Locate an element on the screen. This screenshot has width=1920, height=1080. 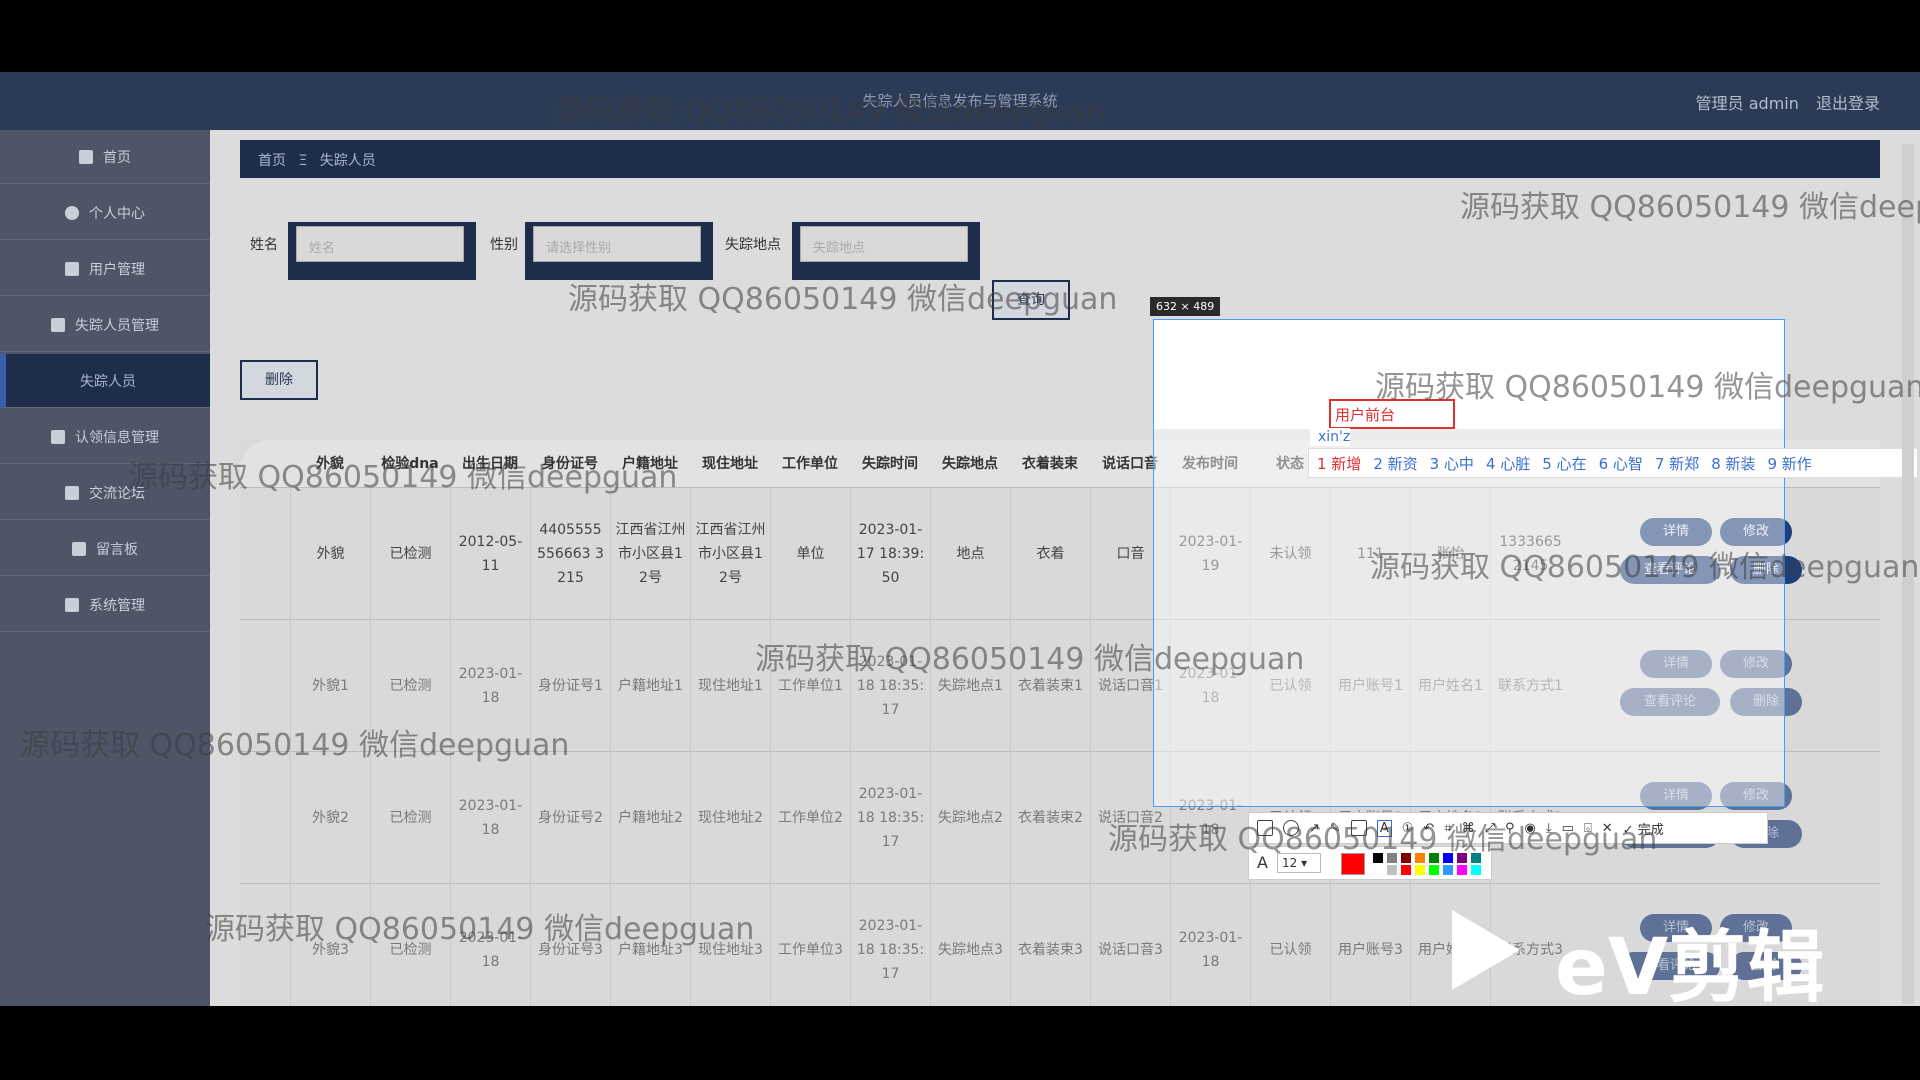
admin-info: 管理员 admin 退出登录 is located at coordinates (1782, 102).